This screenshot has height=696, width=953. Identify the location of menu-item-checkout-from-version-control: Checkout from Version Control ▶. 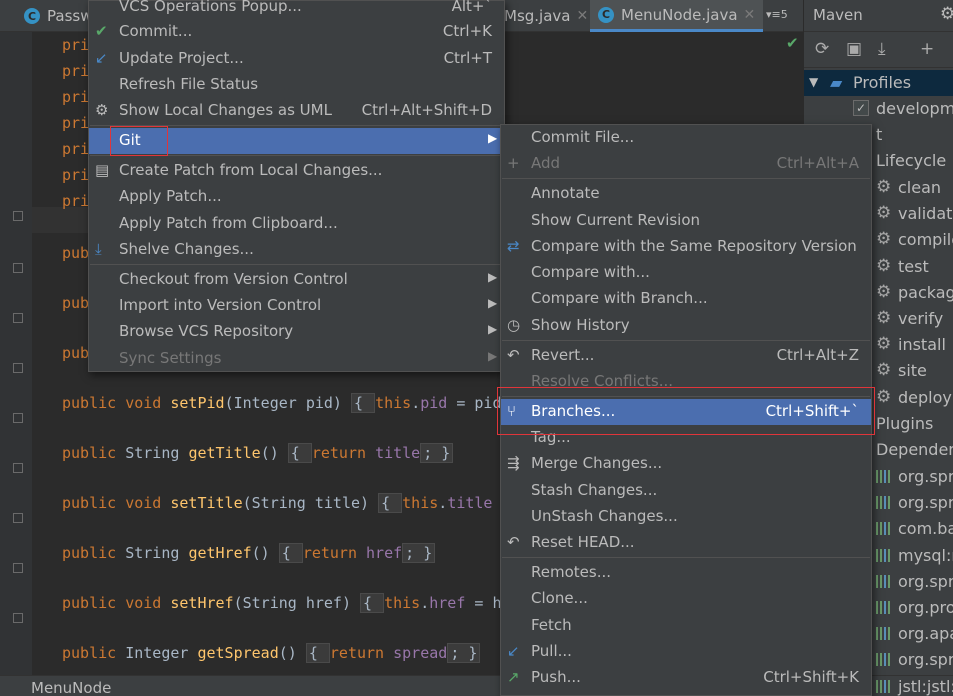
(296, 280).